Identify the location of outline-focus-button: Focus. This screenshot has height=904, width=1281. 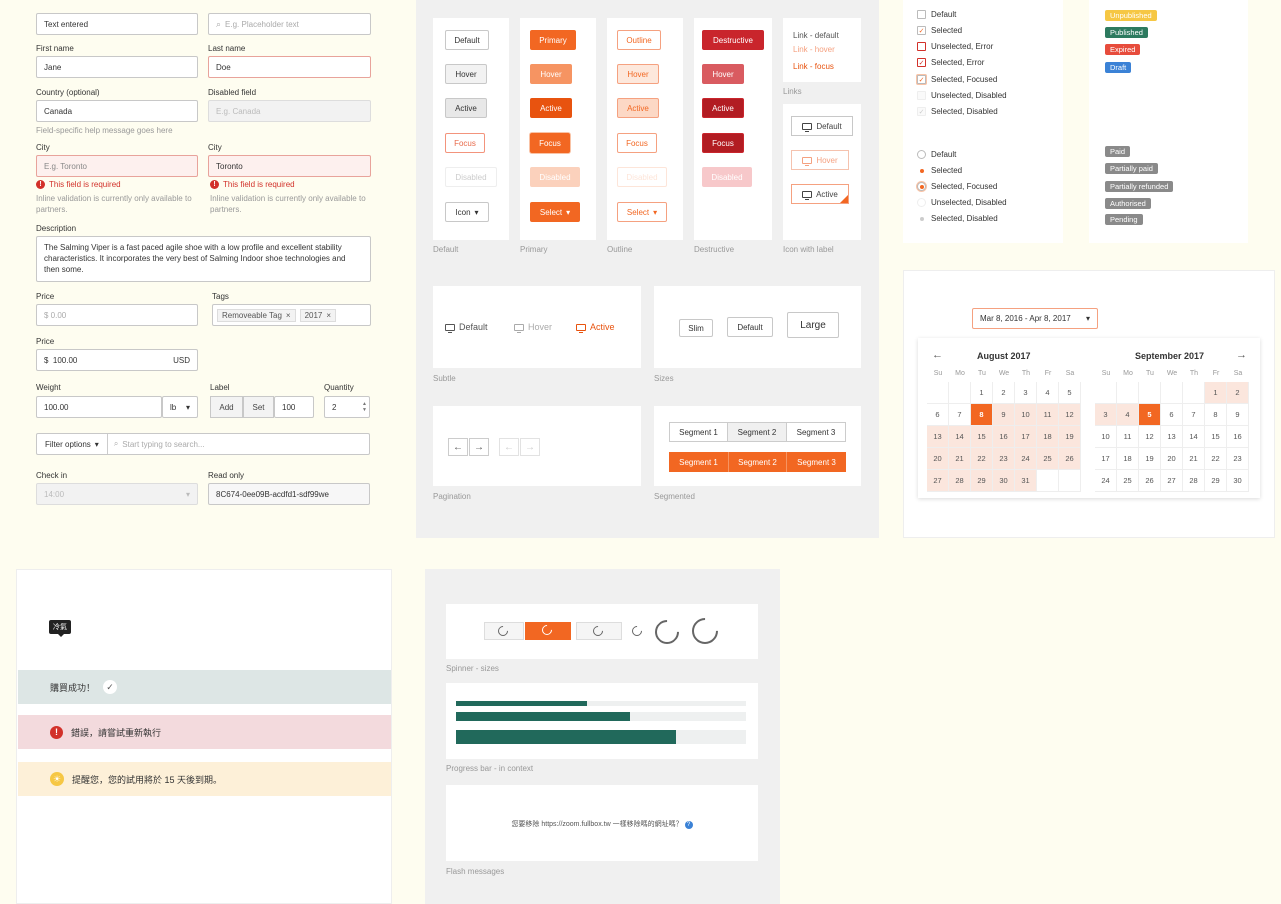
(637, 143).